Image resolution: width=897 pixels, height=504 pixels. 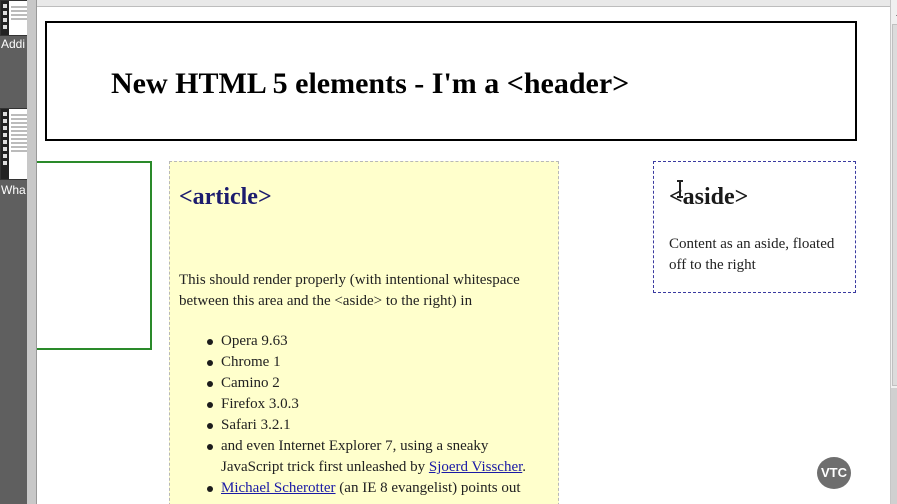 I want to click on list-item: Safari 3.2.1, so click(x=377, y=425).